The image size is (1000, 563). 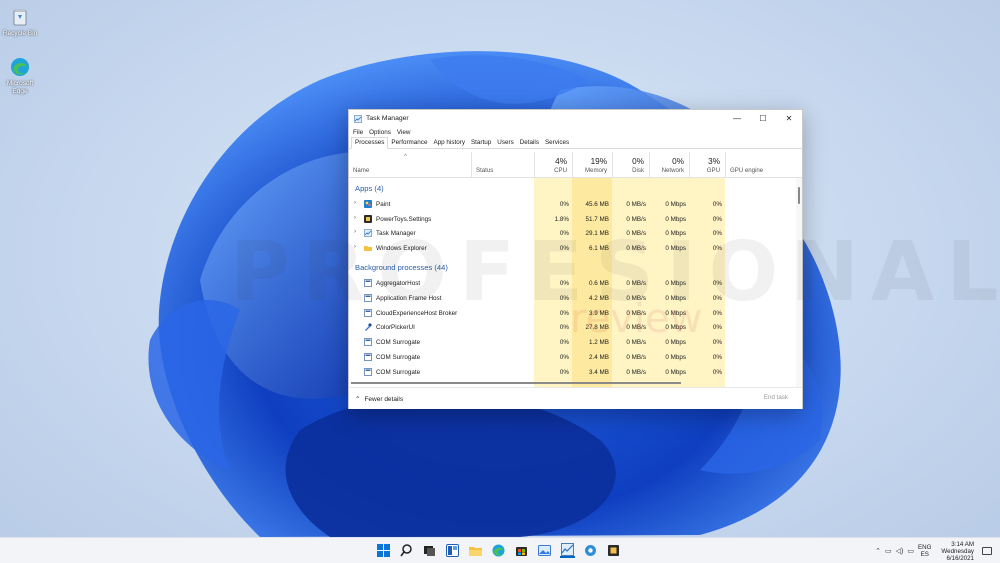 What do you see at coordinates (590, 550) in the screenshot?
I see `settings-icon` at bounding box center [590, 550].